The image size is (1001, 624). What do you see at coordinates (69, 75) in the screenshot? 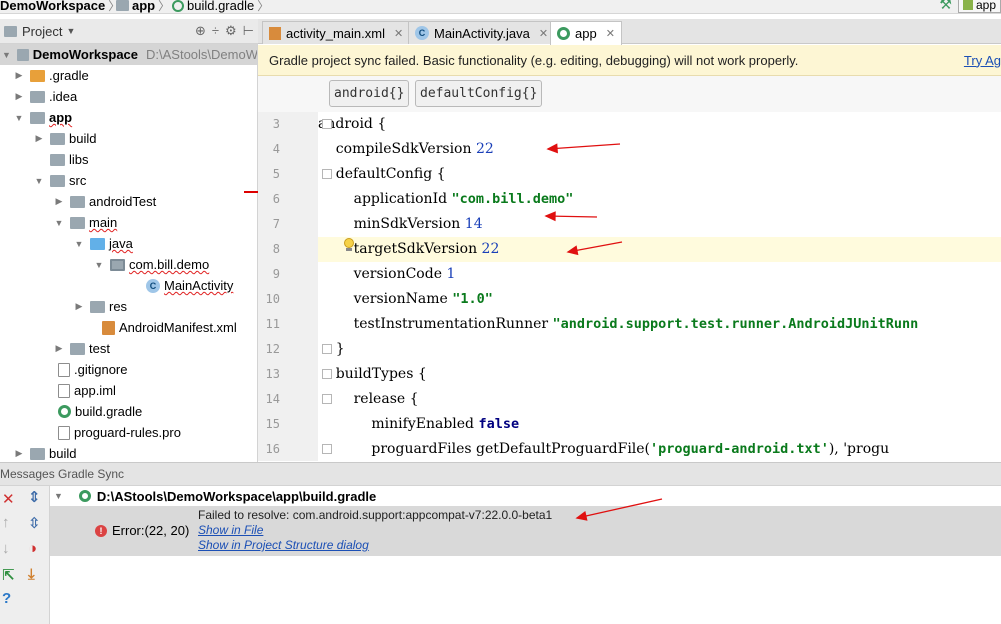
I see `tree-item-label: .gradle` at bounding box center [69, 75].